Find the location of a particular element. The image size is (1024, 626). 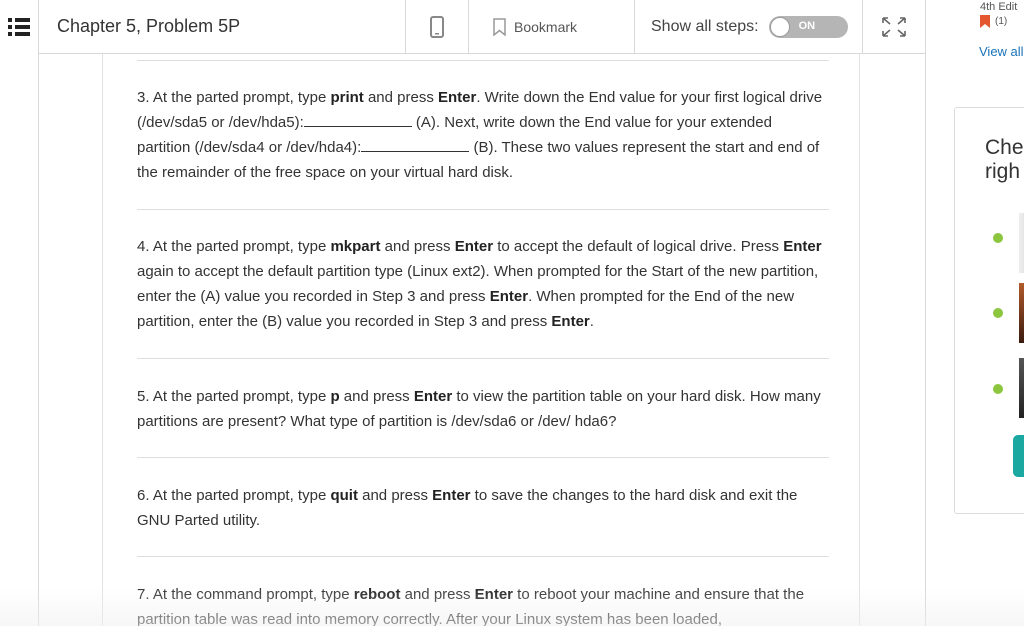

expand-arrows-icon is located at coordinates (894, 26).